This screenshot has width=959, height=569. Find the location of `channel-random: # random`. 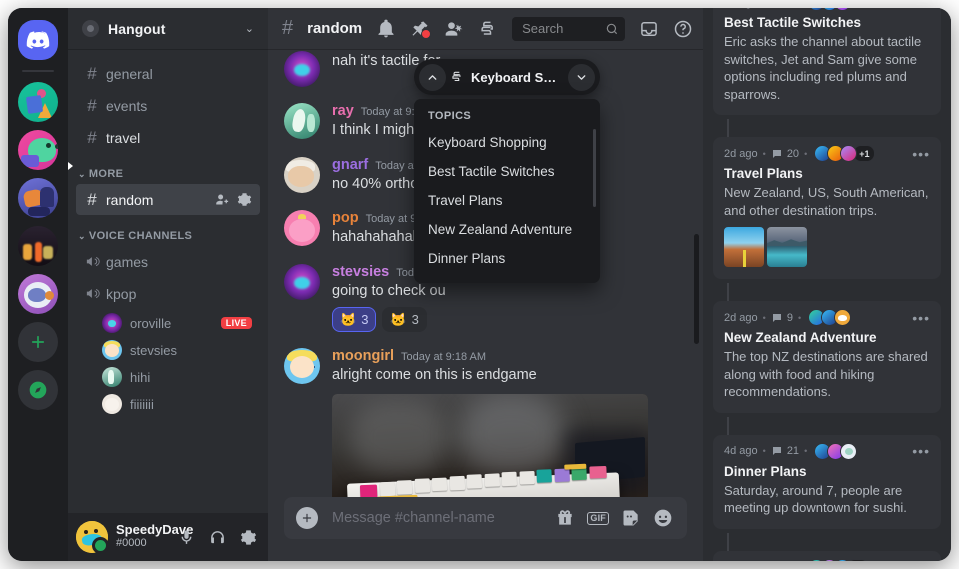

channel-random: # random is located at coordinates (168, 199).